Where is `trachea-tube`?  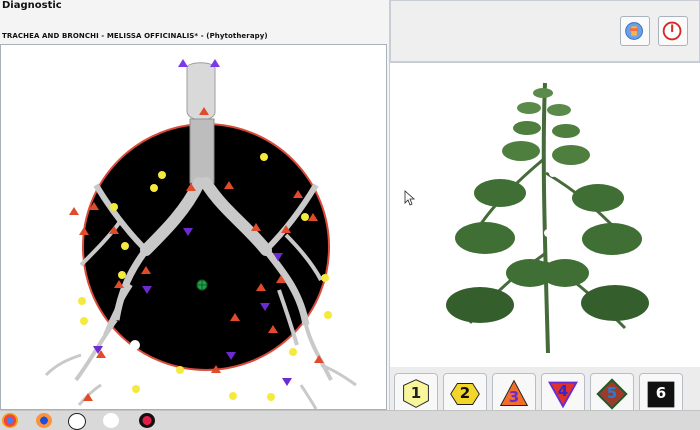 trachea-tube is located at coordinates (202, 151).